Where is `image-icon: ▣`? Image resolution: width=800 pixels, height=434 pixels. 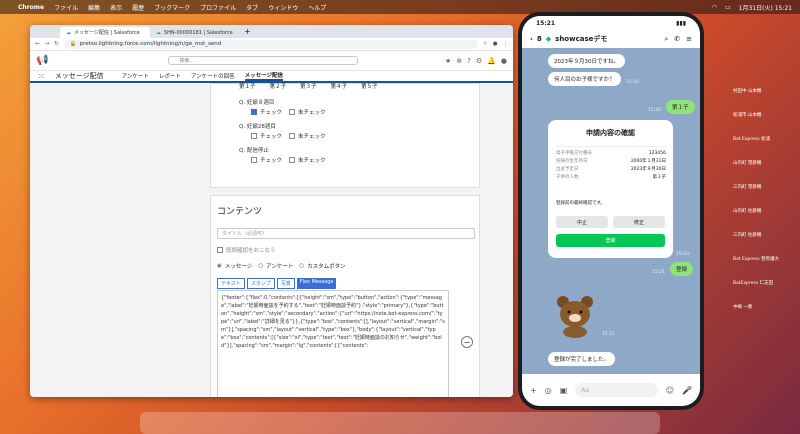 image-icon: ▣ is located at coordinates (564, 390).